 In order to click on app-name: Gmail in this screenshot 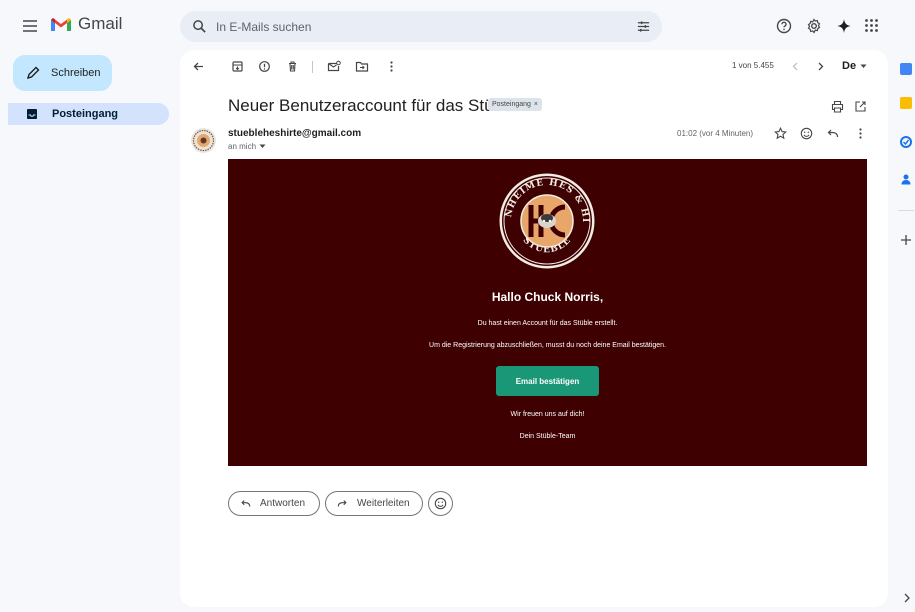, I will do `click(100, 23)`.